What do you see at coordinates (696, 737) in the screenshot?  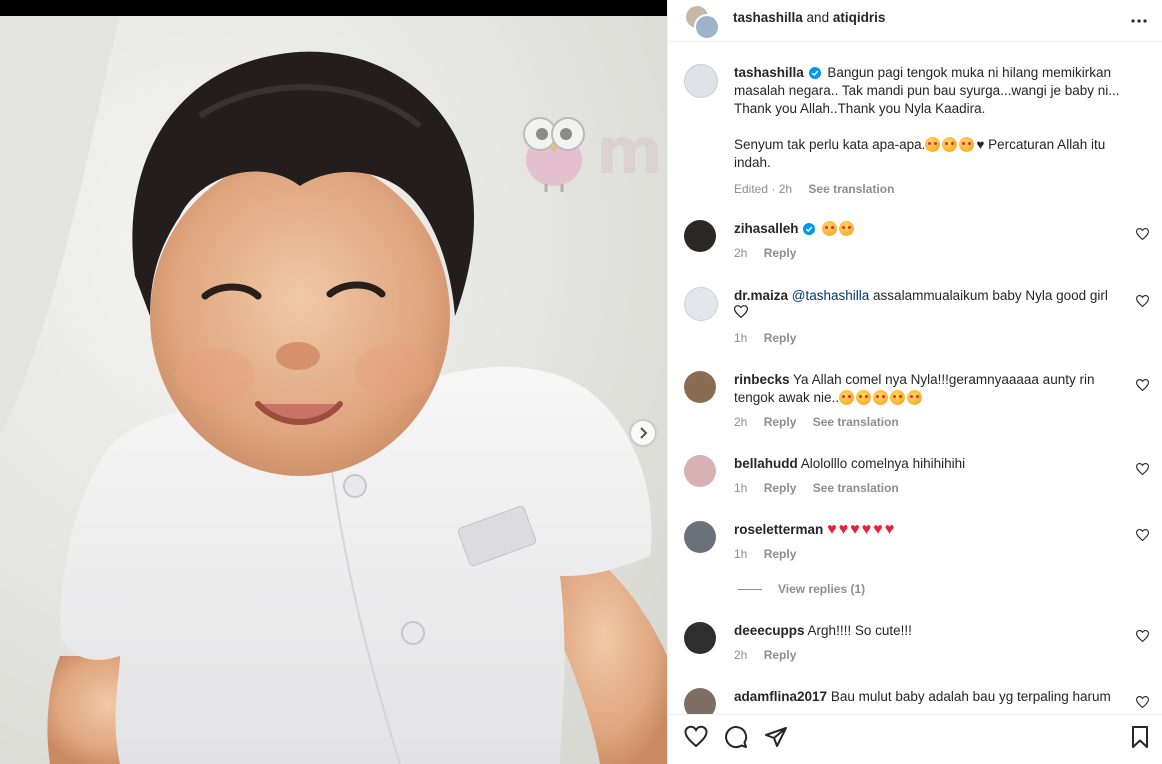 I see `like-heart-icon` at bounding box center [696, 737].